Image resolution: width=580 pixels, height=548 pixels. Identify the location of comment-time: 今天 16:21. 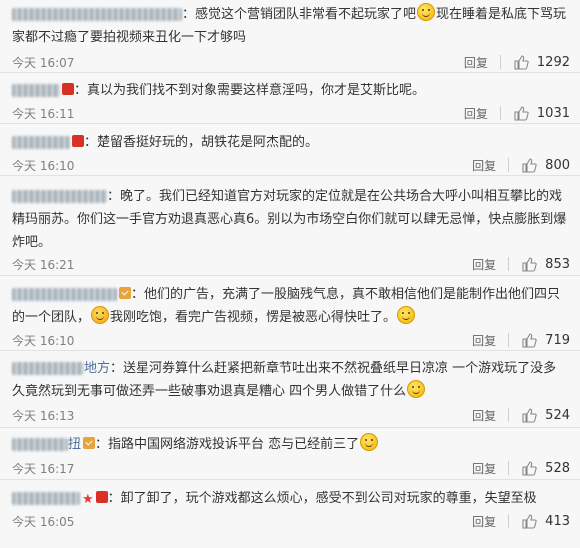
(43, 265).